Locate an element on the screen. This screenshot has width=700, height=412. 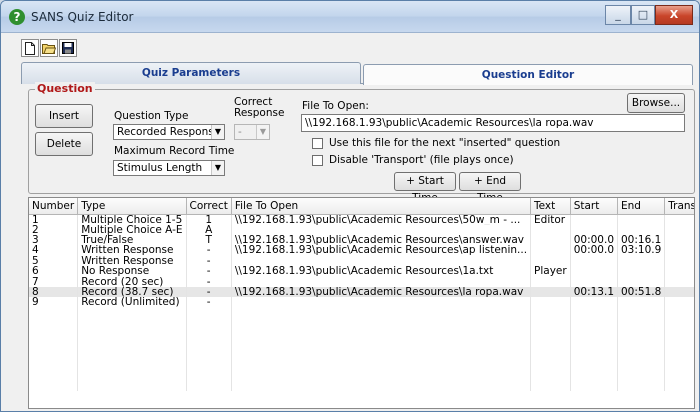
question-type-value: Recorded Response is located at coordinates (169, 132).